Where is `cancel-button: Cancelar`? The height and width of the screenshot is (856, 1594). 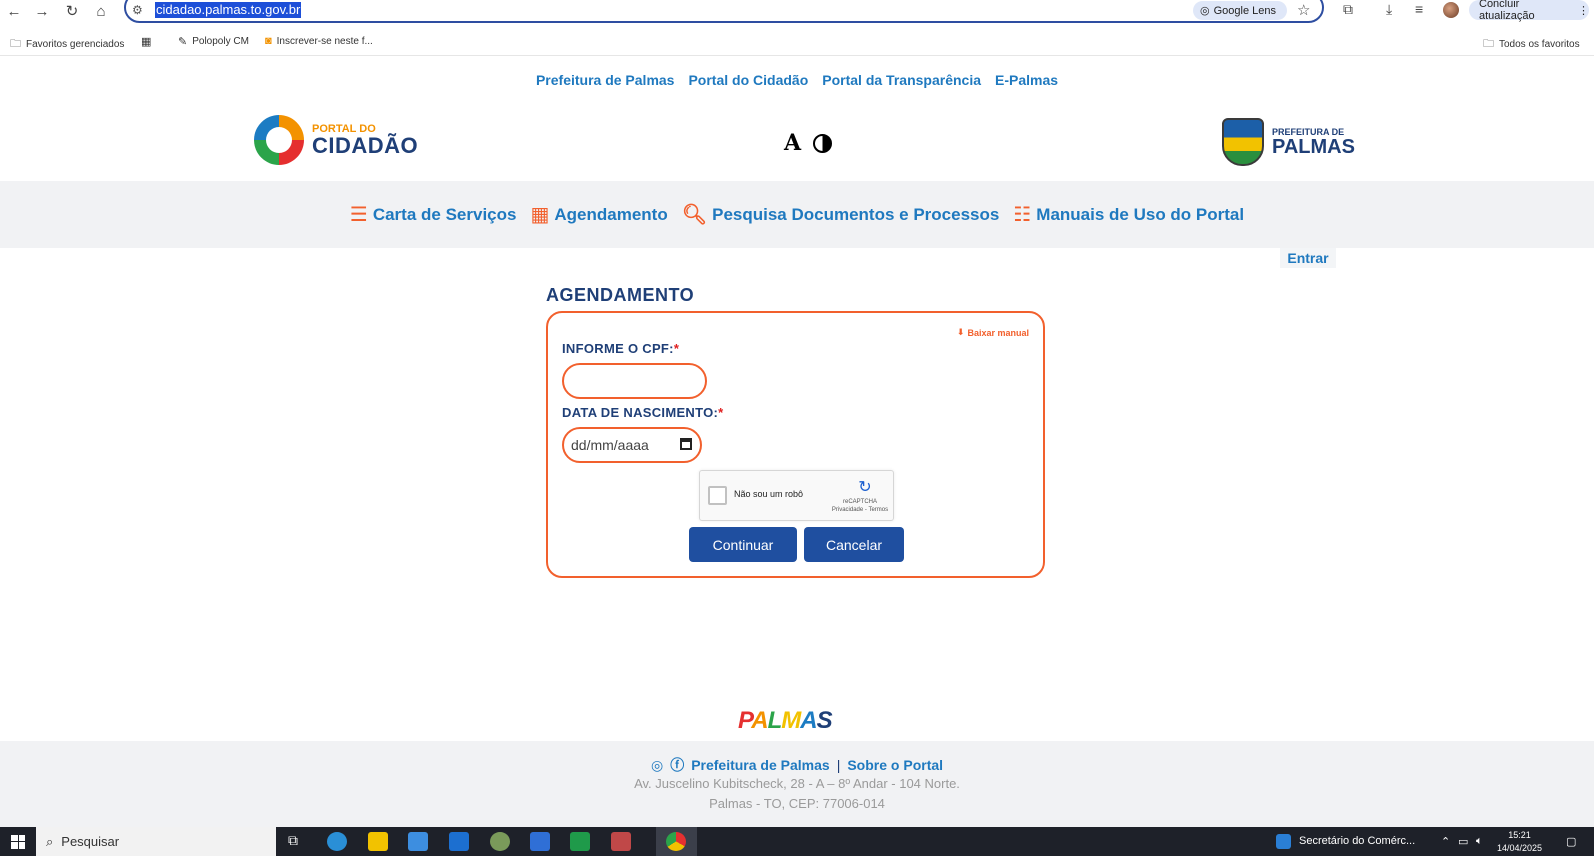
cancel-button: Cancelar is located at coordinates (854, 544).